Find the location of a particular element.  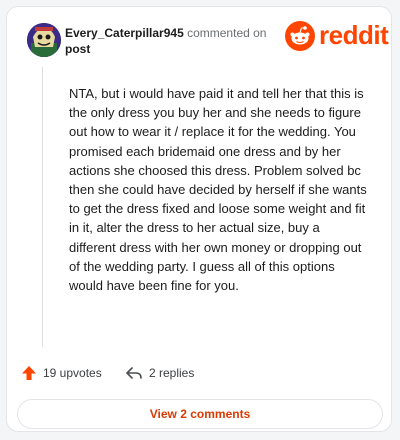

avatar is located at coordinates (44, 40).